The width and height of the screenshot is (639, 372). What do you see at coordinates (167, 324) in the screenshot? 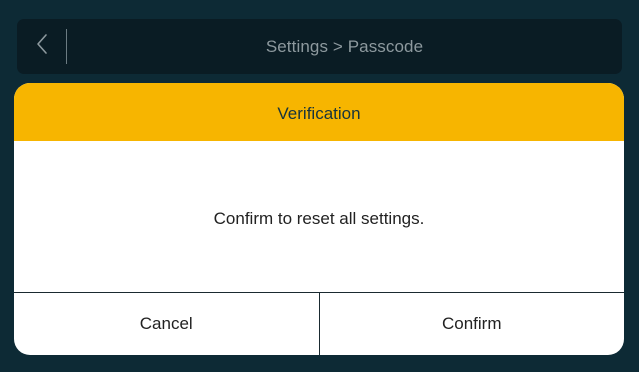
I see `cancel-button: Cancel` at bounding box center [167, 324].